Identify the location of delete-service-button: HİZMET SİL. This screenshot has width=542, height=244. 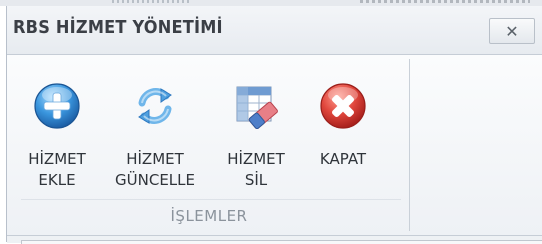
(256, 141).